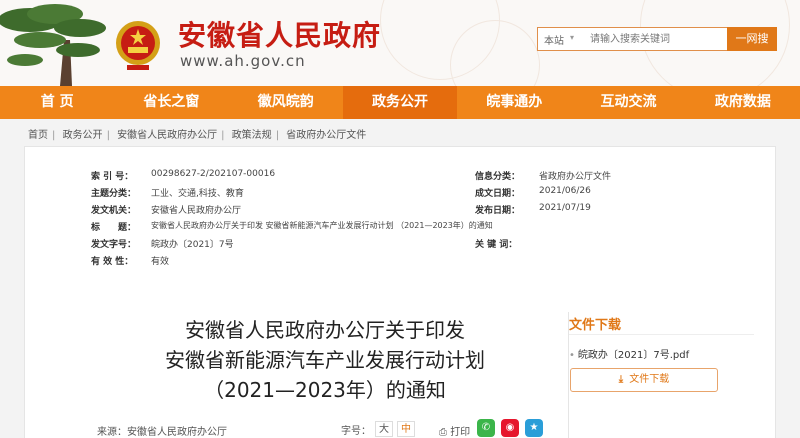  I want to click on meta-value: 有效, so click(160, 262).